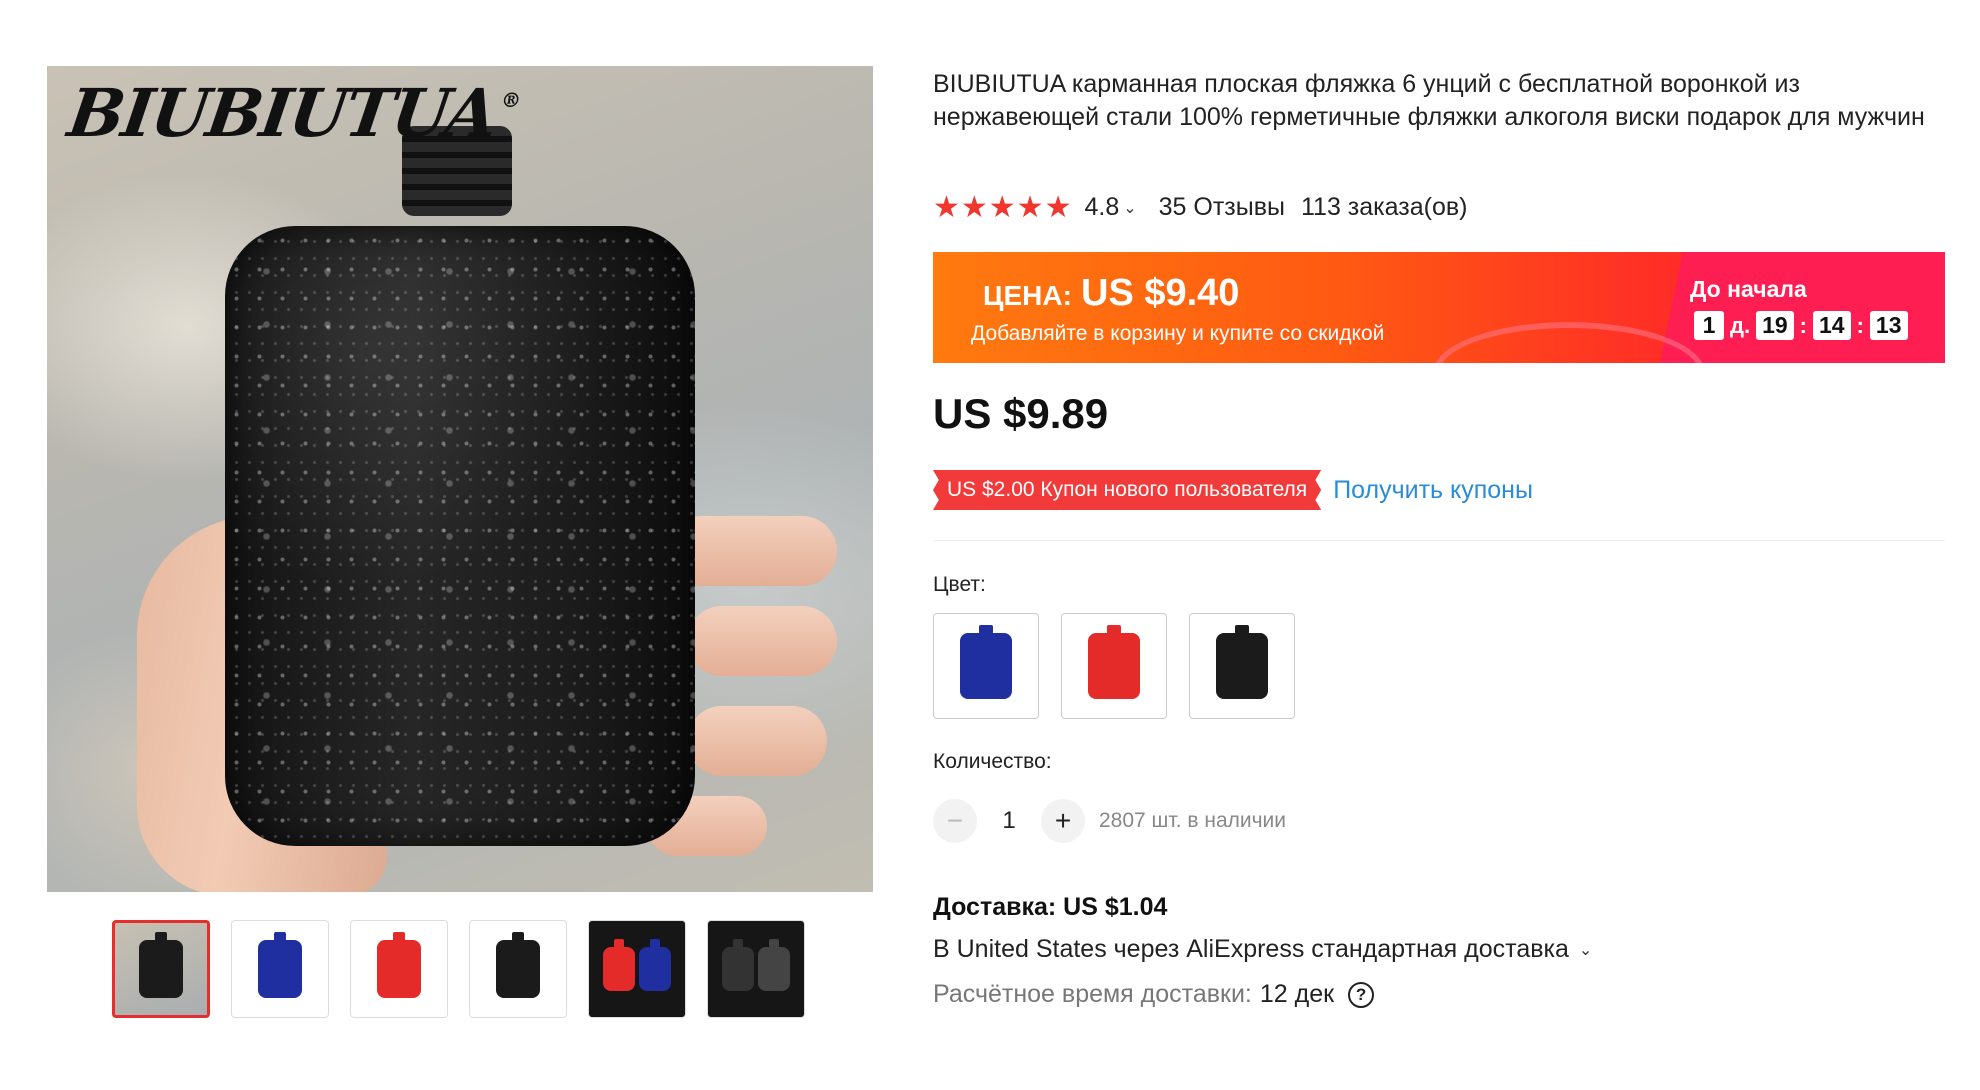 The height and width of the screenshot is (1090, 1980). What do you see at coordinates (460, 536) in the screenshot?
I see `flask-body` at bounding box center [460, 536].